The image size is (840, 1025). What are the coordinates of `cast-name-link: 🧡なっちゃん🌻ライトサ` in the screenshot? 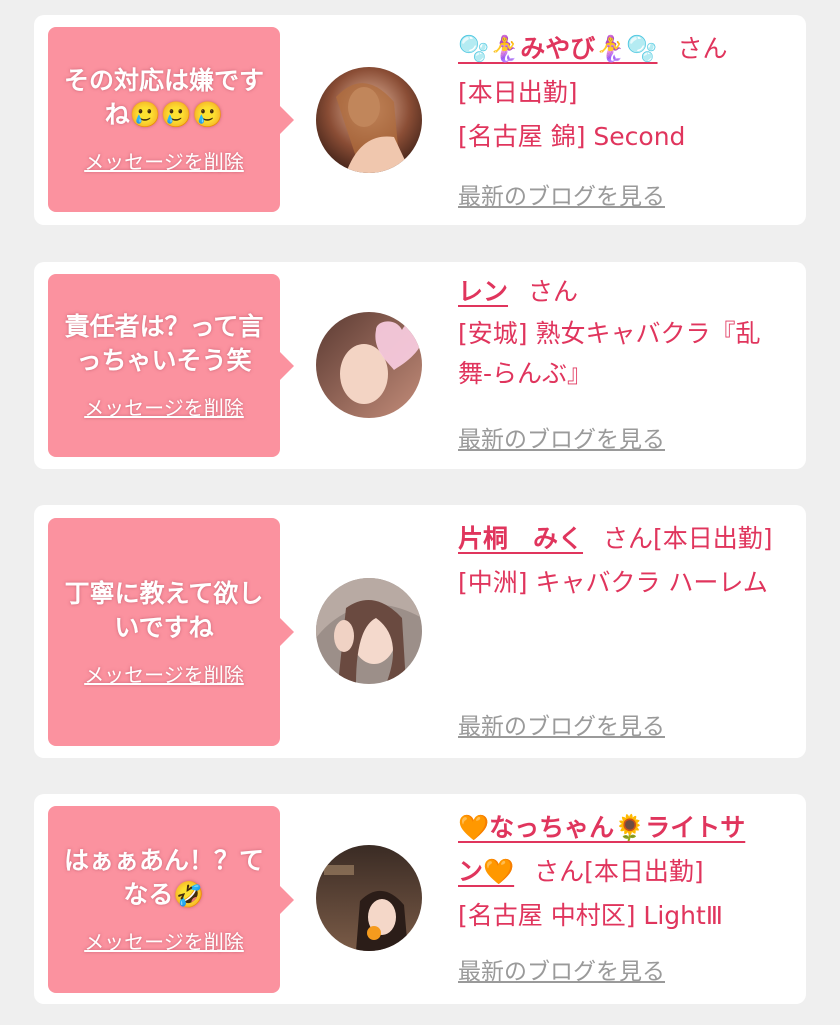 It's located at (601, 827).